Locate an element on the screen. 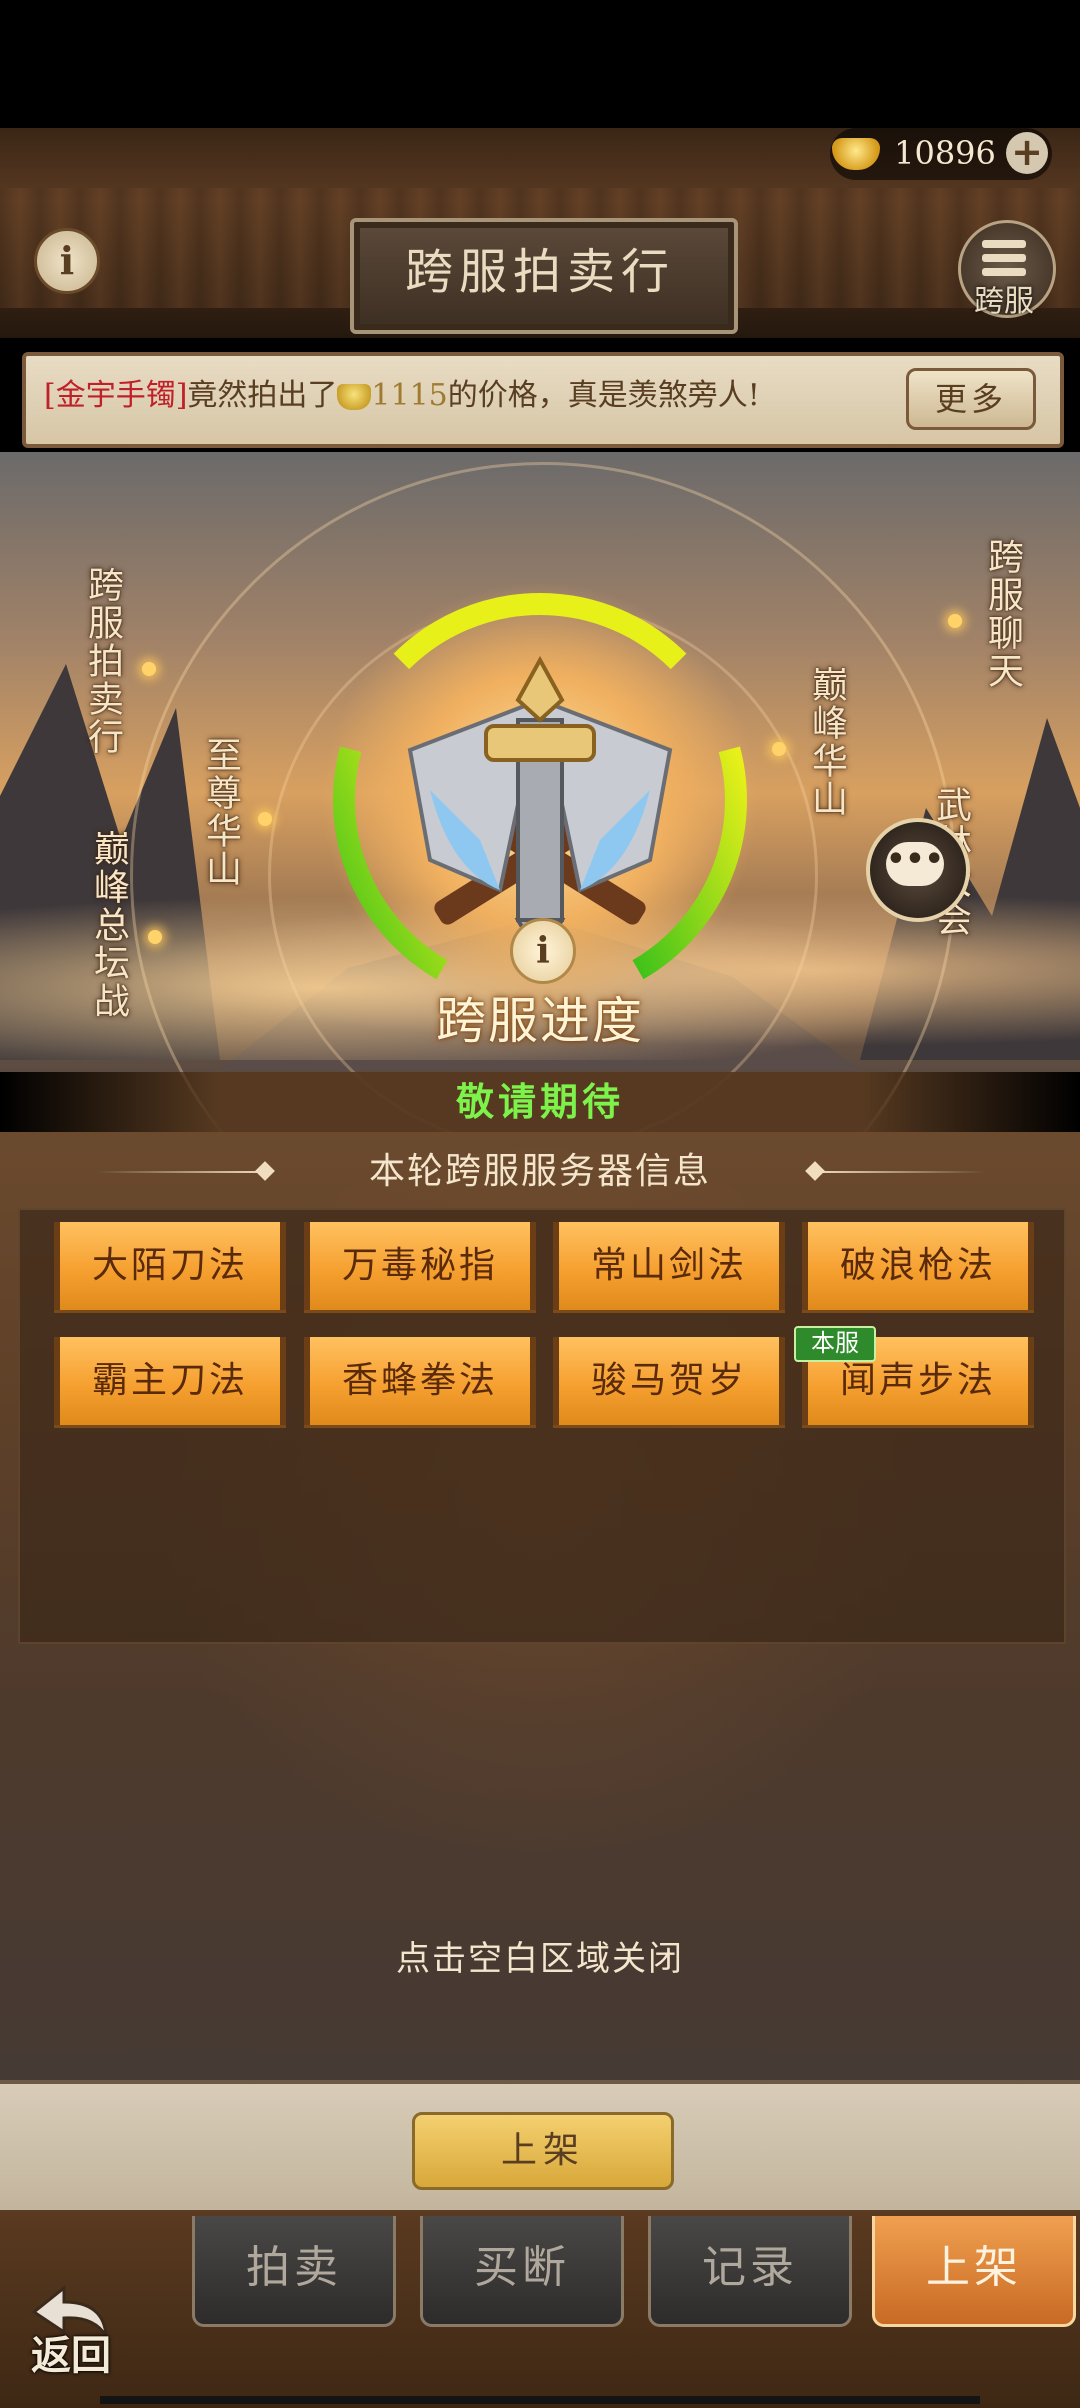  cross-server-label: 跨服 is located at coordinates (1004, 301).